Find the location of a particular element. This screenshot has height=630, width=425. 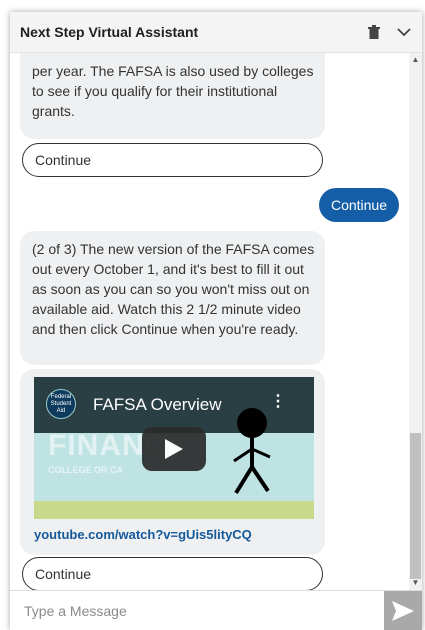

trash-icon is located at coordinates (374, 32).